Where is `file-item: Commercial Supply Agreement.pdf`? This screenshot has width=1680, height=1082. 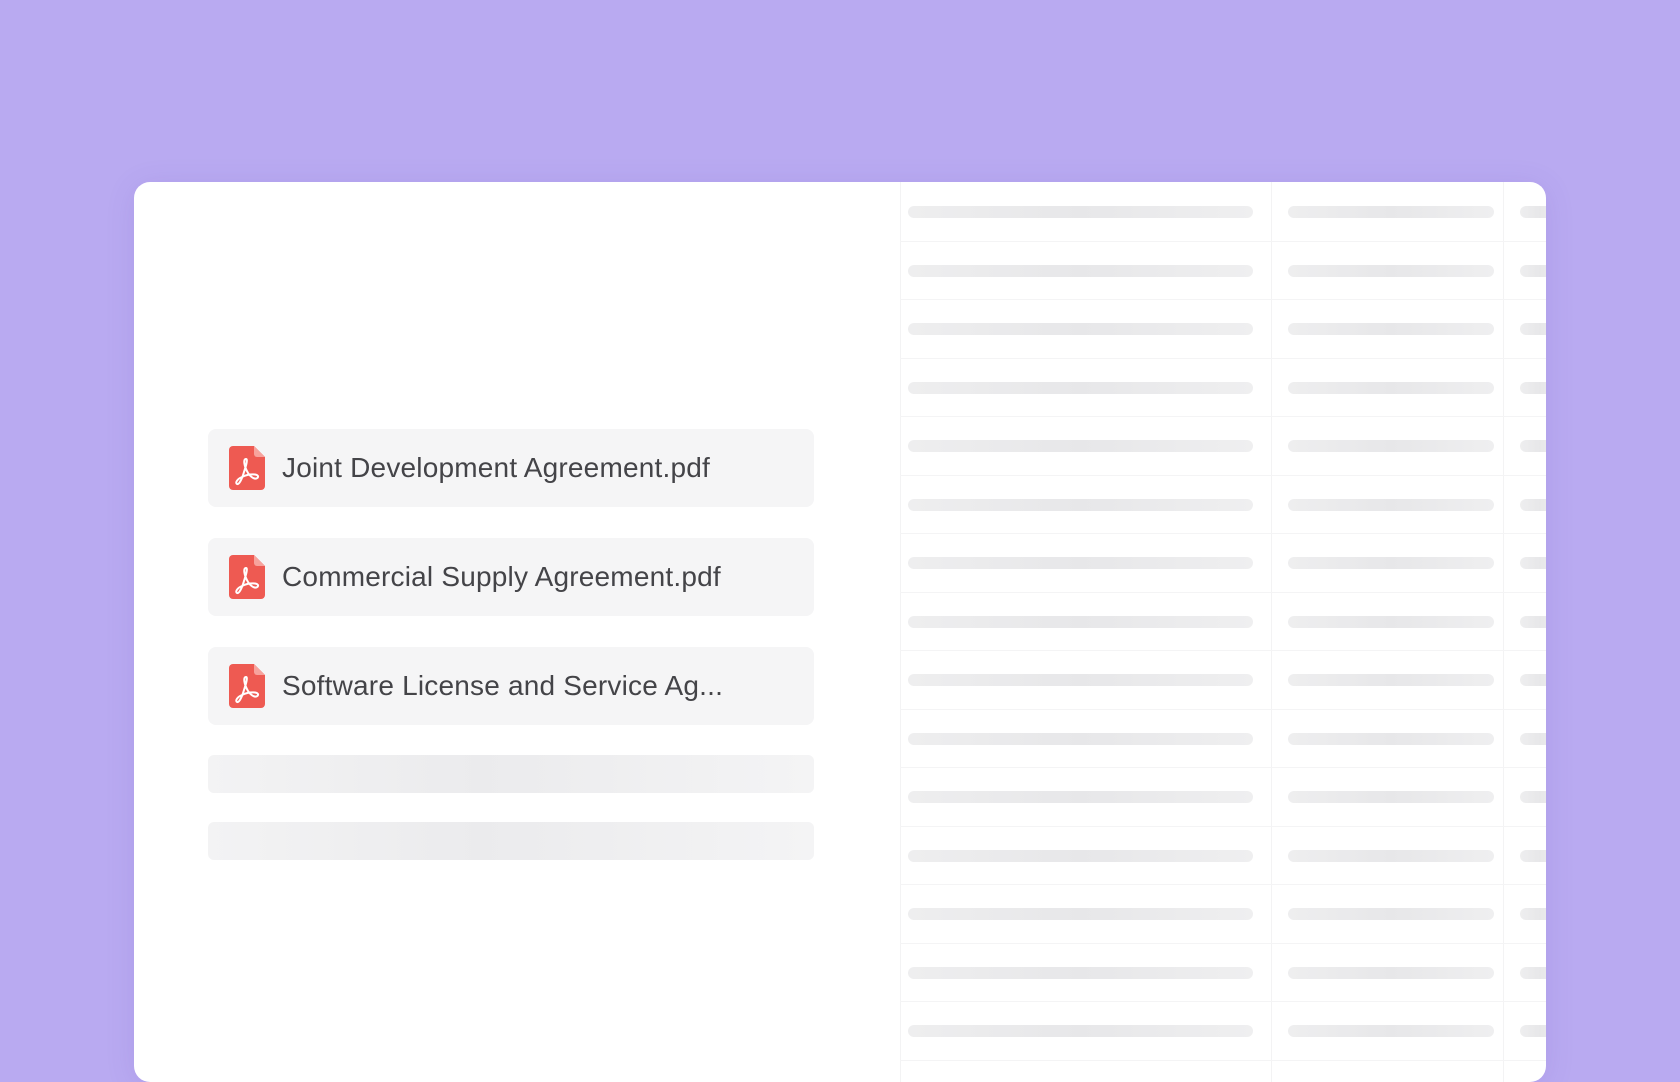
file-item: Commercial Supply Agreement.pdf is located at coordinates (511, 577).